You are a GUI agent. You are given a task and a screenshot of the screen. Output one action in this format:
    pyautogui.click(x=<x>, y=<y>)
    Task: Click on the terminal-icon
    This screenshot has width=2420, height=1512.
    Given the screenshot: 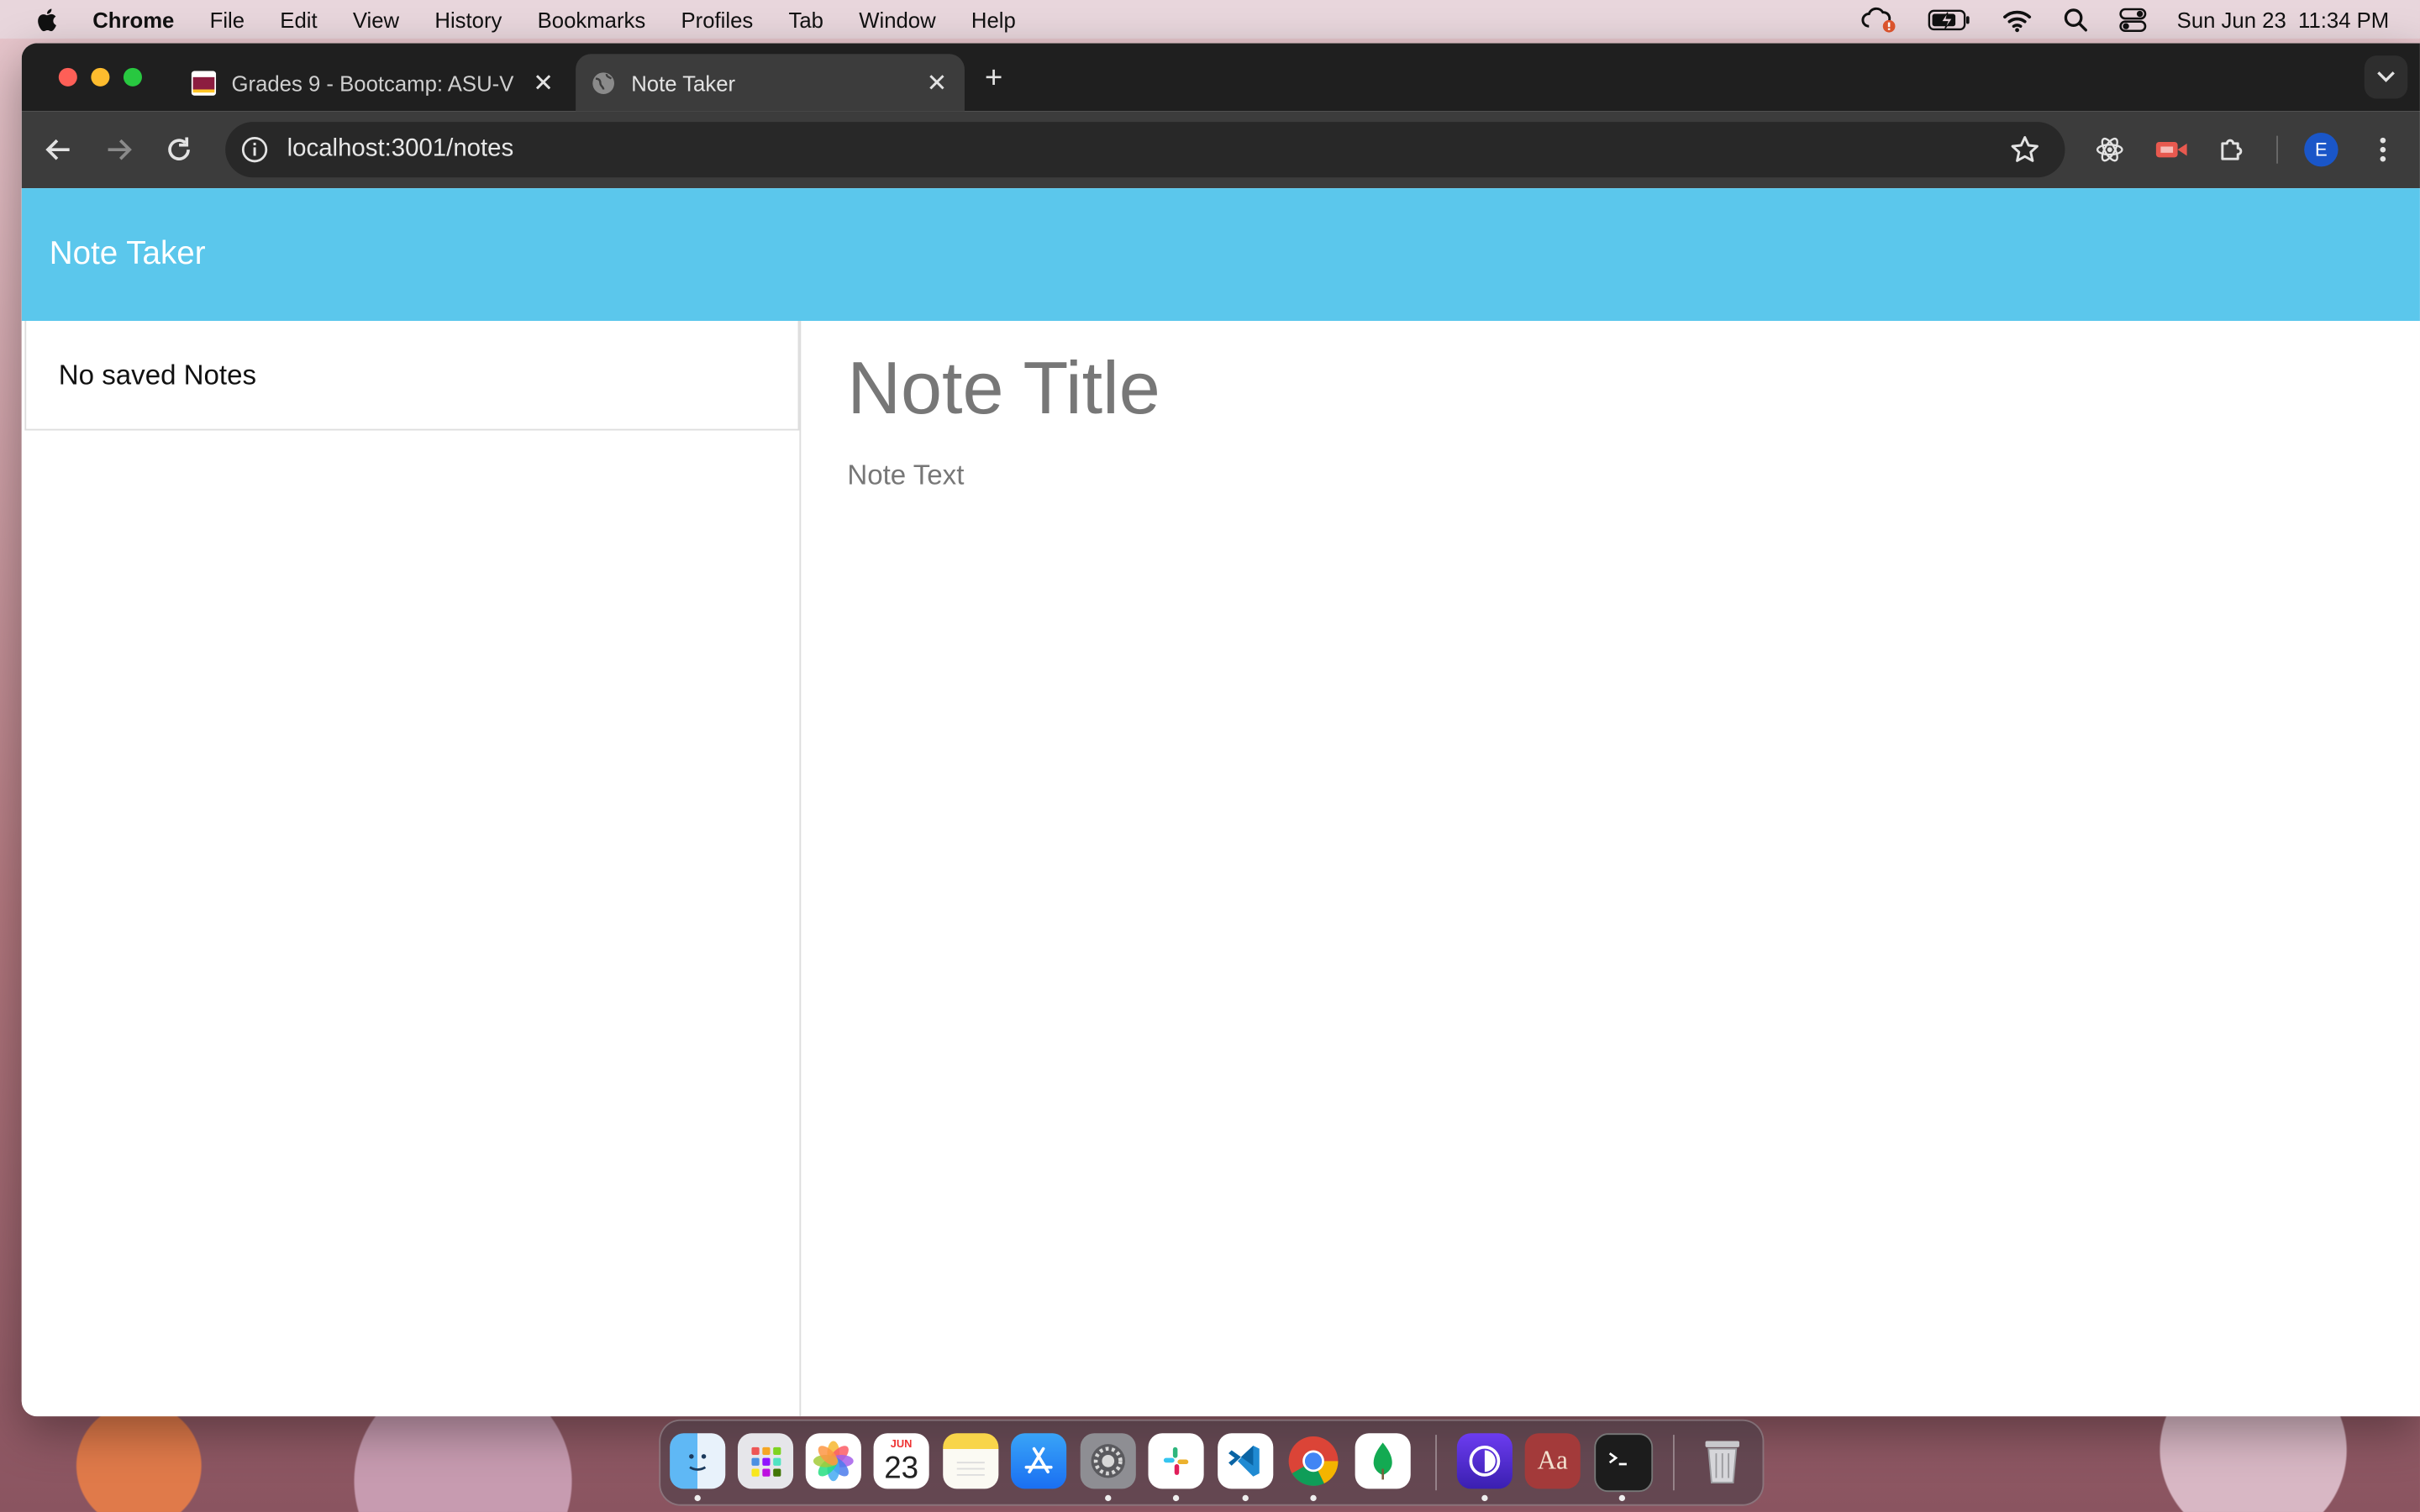 What is the action you would take?
    pyautogui.click(x=1624, y=1463)
    